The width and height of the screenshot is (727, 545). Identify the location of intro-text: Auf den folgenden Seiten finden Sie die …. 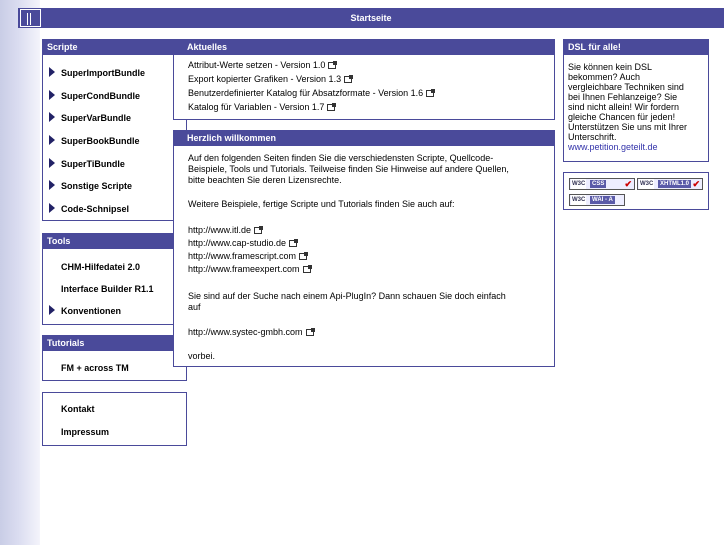
(341, 158).